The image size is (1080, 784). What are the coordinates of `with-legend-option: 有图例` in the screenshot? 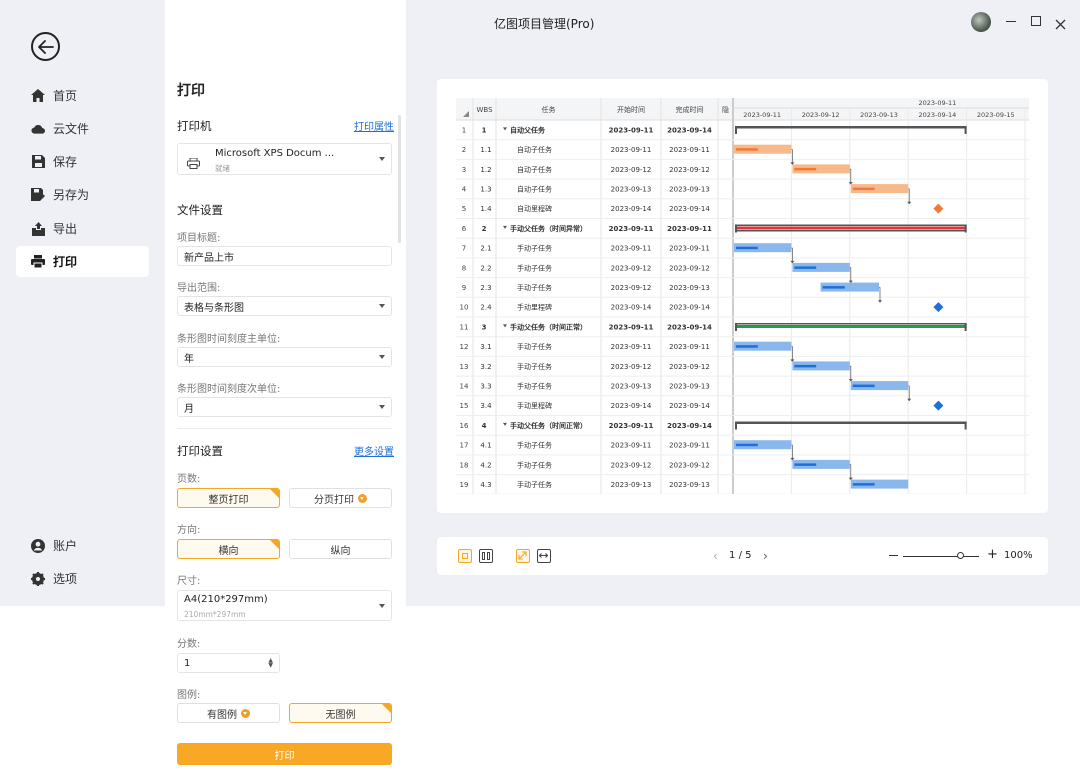 It's located at (228, 713).